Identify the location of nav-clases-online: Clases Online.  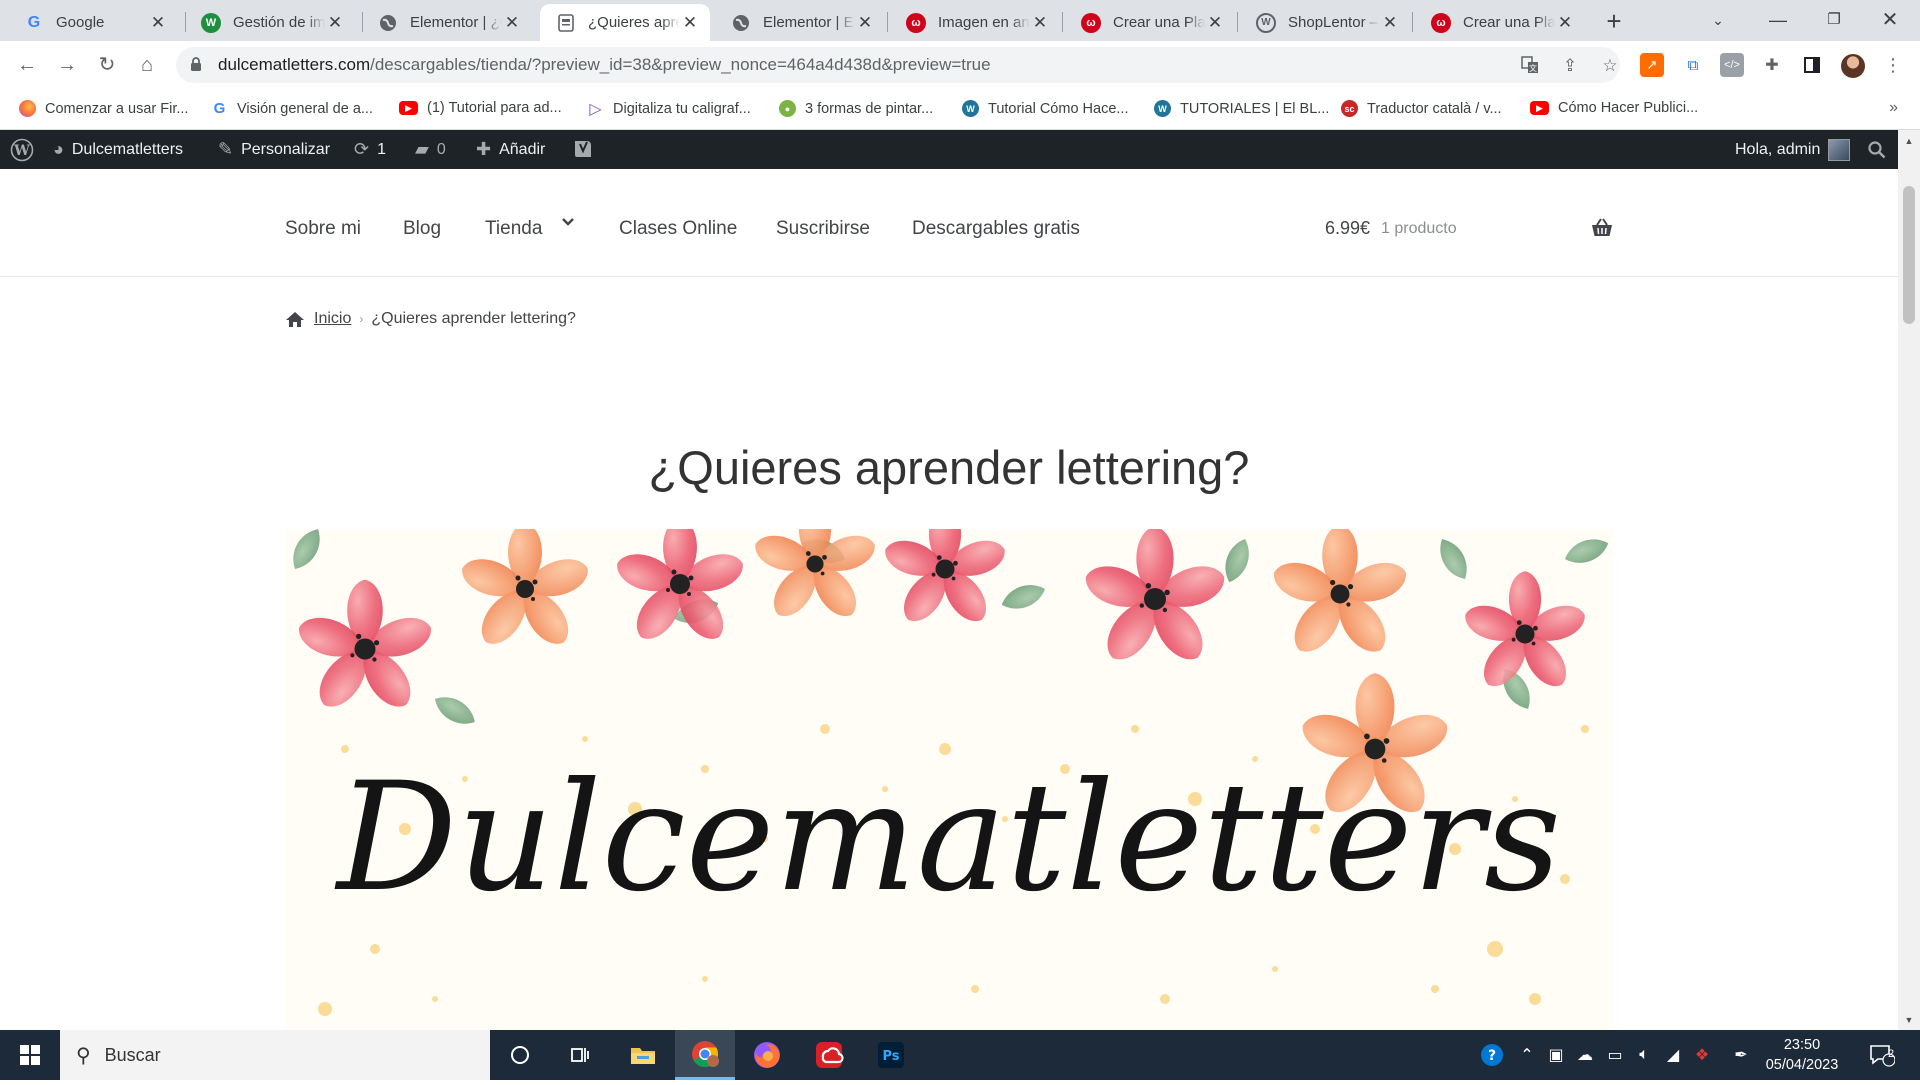
(678, 229).